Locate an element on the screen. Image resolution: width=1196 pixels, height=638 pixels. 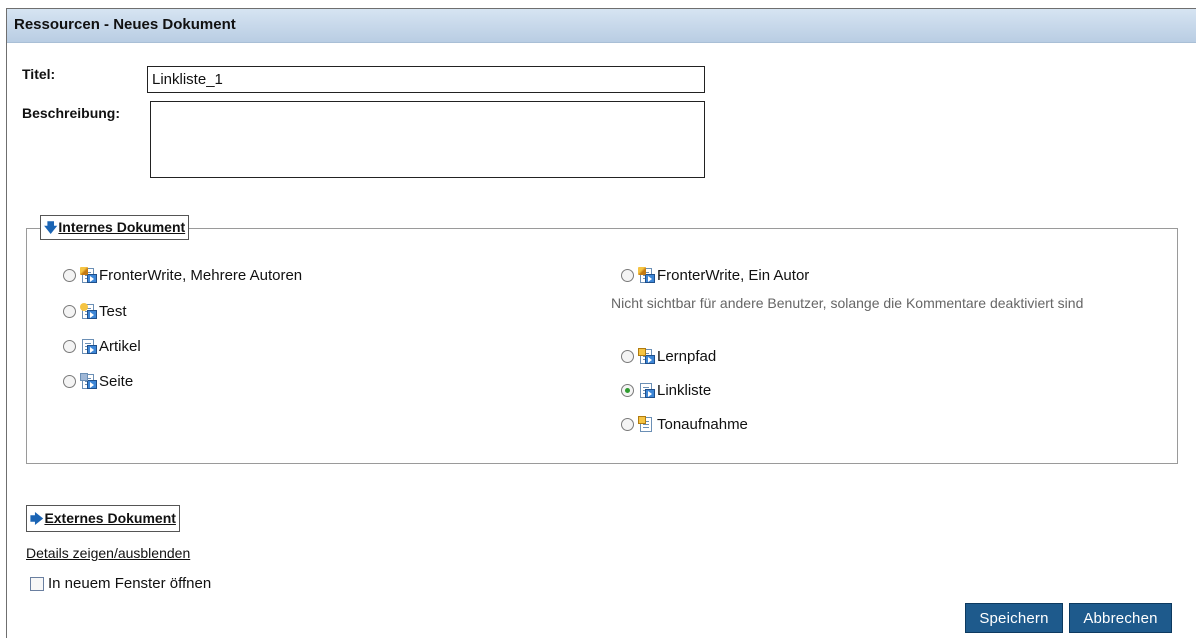
fronterwrite-multi-icon is located at coordinates (88, 275).